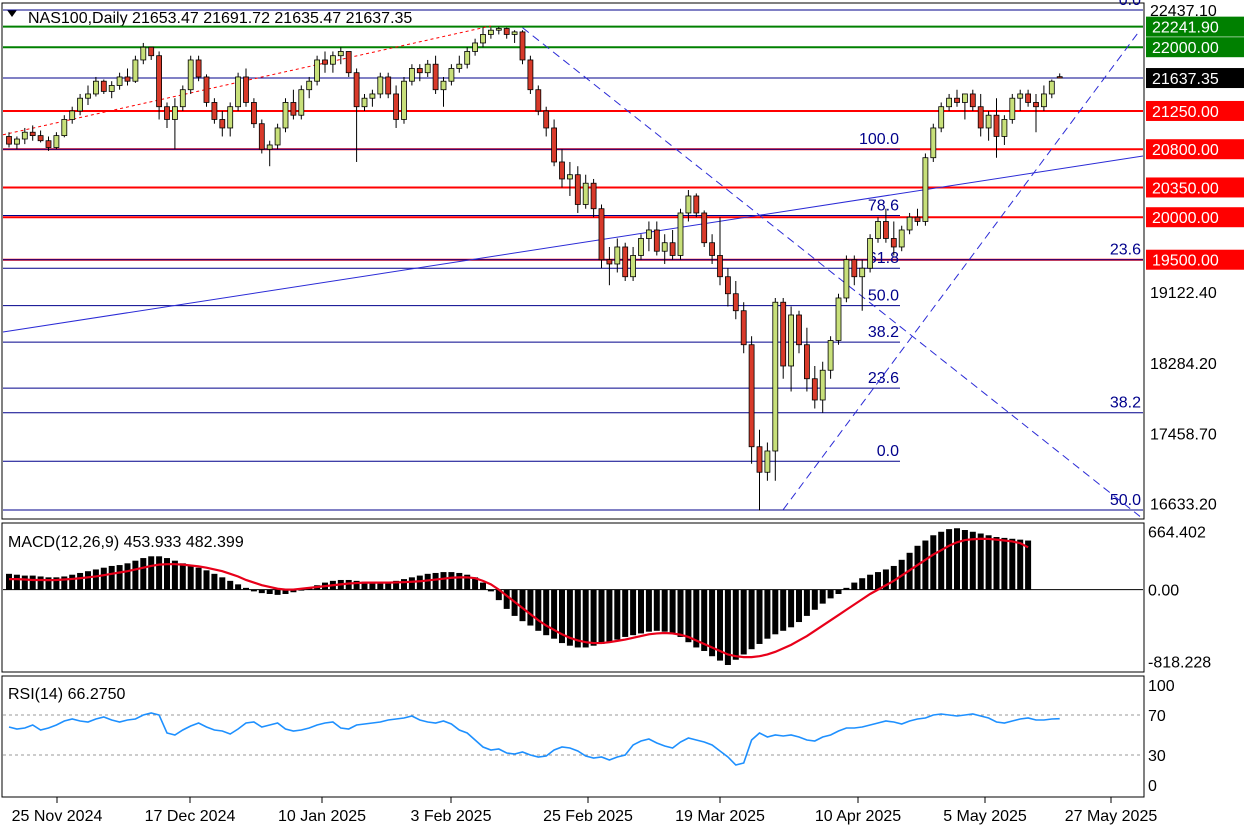 This screenshot has height=832, width=1248. I want to click on fib-level-label: 23.6, so click(1125, 250).